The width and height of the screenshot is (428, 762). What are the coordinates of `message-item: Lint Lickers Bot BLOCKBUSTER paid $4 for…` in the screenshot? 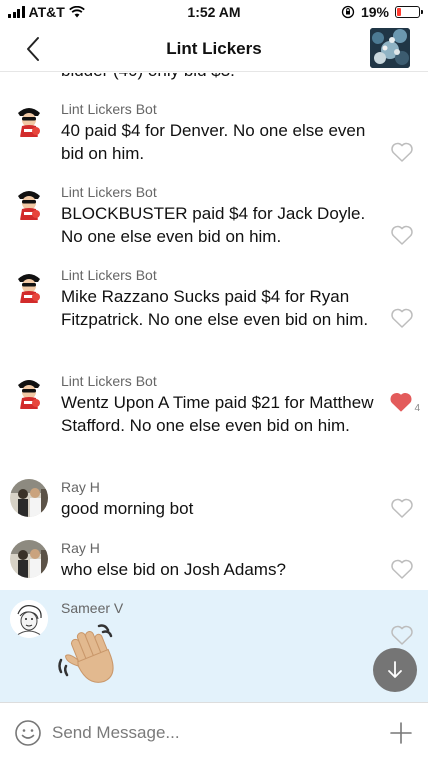 It's located at (214, 218).